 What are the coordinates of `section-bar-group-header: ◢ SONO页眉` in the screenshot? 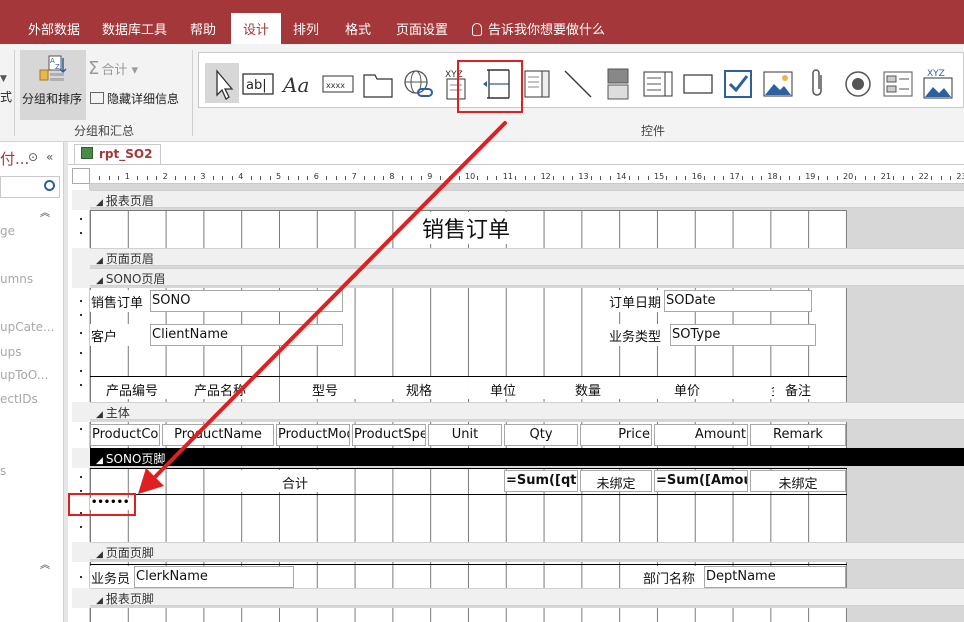 It's located at (527, 277).